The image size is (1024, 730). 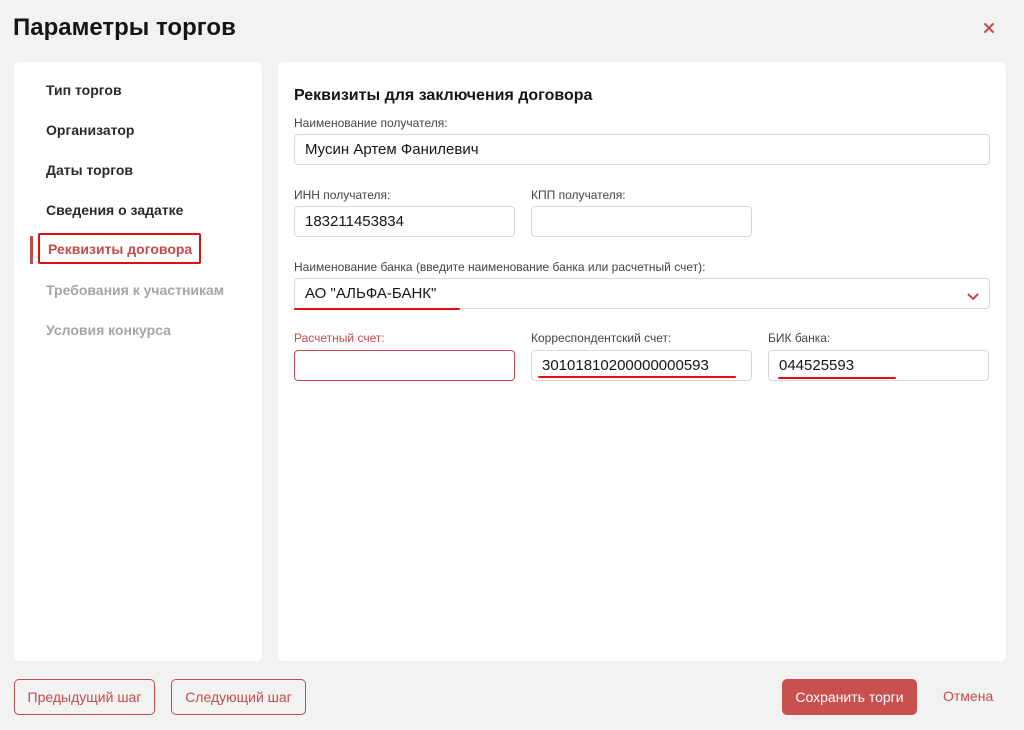 What do you see at coordinates (849, 697) in the screenshot?
I see `save-button: Сохранить торги` at bounding box center [849, 697].